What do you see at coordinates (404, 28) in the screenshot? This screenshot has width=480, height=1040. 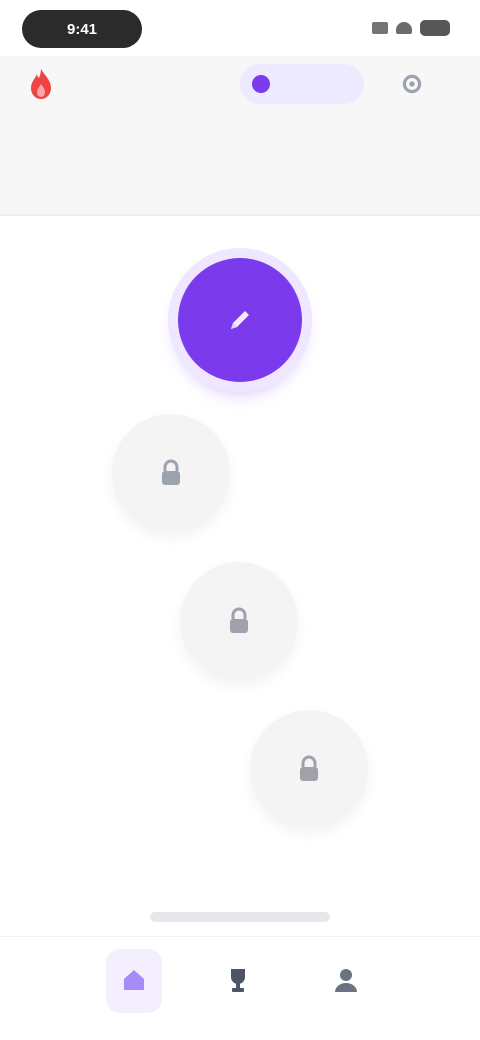 I see `wifi-icon` at bounding box center [404, 28].